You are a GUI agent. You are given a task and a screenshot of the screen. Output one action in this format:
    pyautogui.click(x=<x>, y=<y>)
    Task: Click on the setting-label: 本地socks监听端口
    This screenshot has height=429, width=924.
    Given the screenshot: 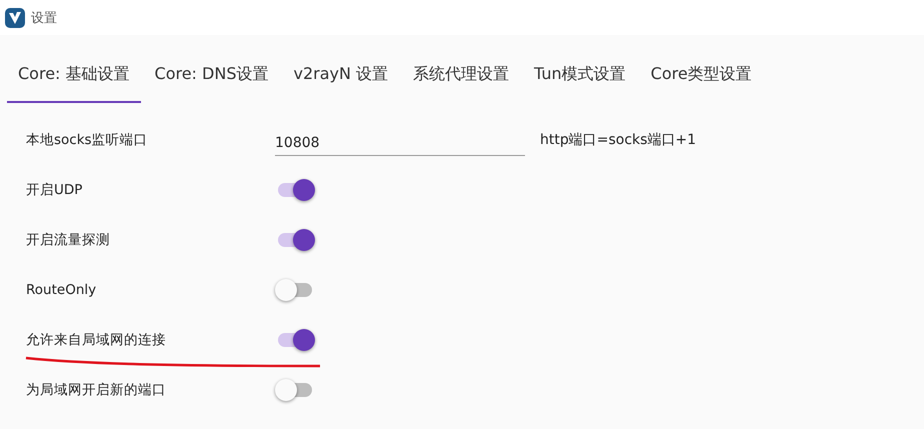 What is the action you would take?
    pyautogui.click(x=87, y=140)
    